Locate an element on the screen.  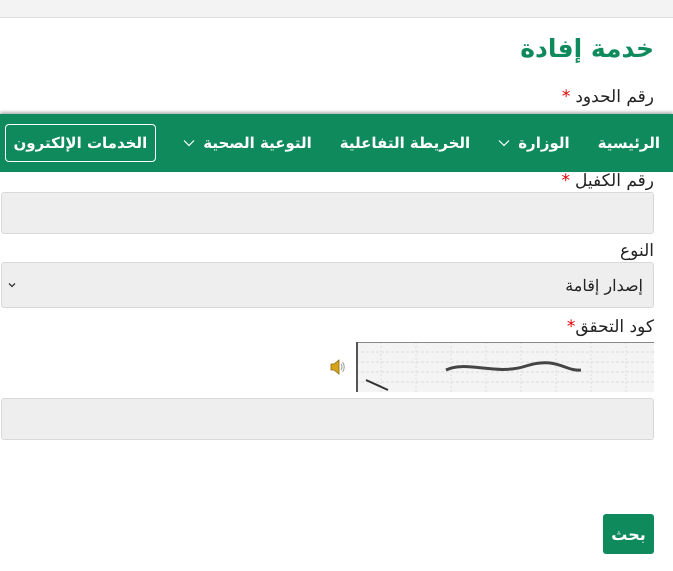
nav-link: التوعية الصحية is located at coordinates (247, 143).